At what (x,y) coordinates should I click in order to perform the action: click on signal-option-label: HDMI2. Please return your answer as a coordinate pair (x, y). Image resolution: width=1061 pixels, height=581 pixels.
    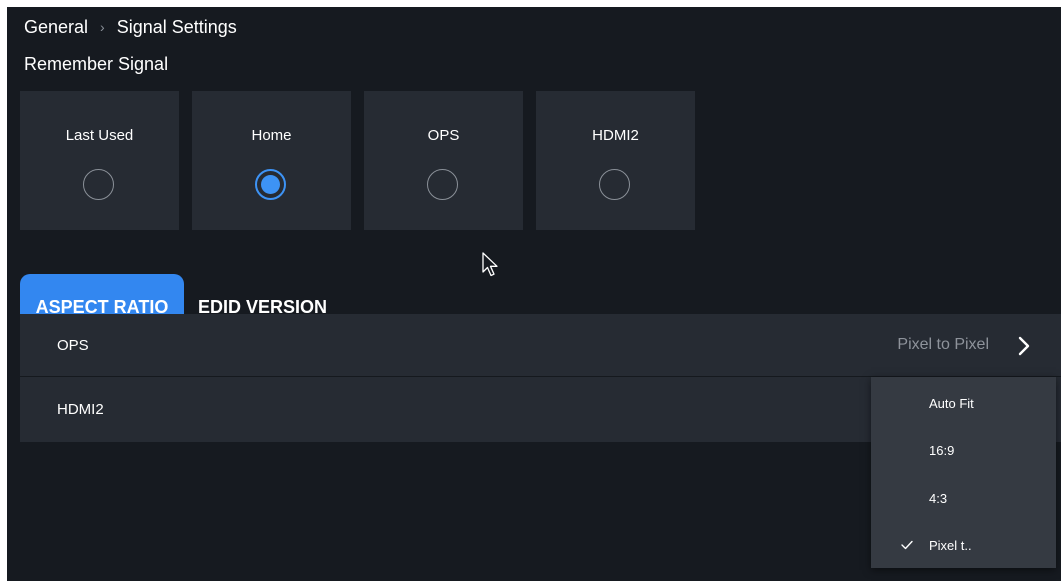
    Looking at the image, I should click on (615, 135).